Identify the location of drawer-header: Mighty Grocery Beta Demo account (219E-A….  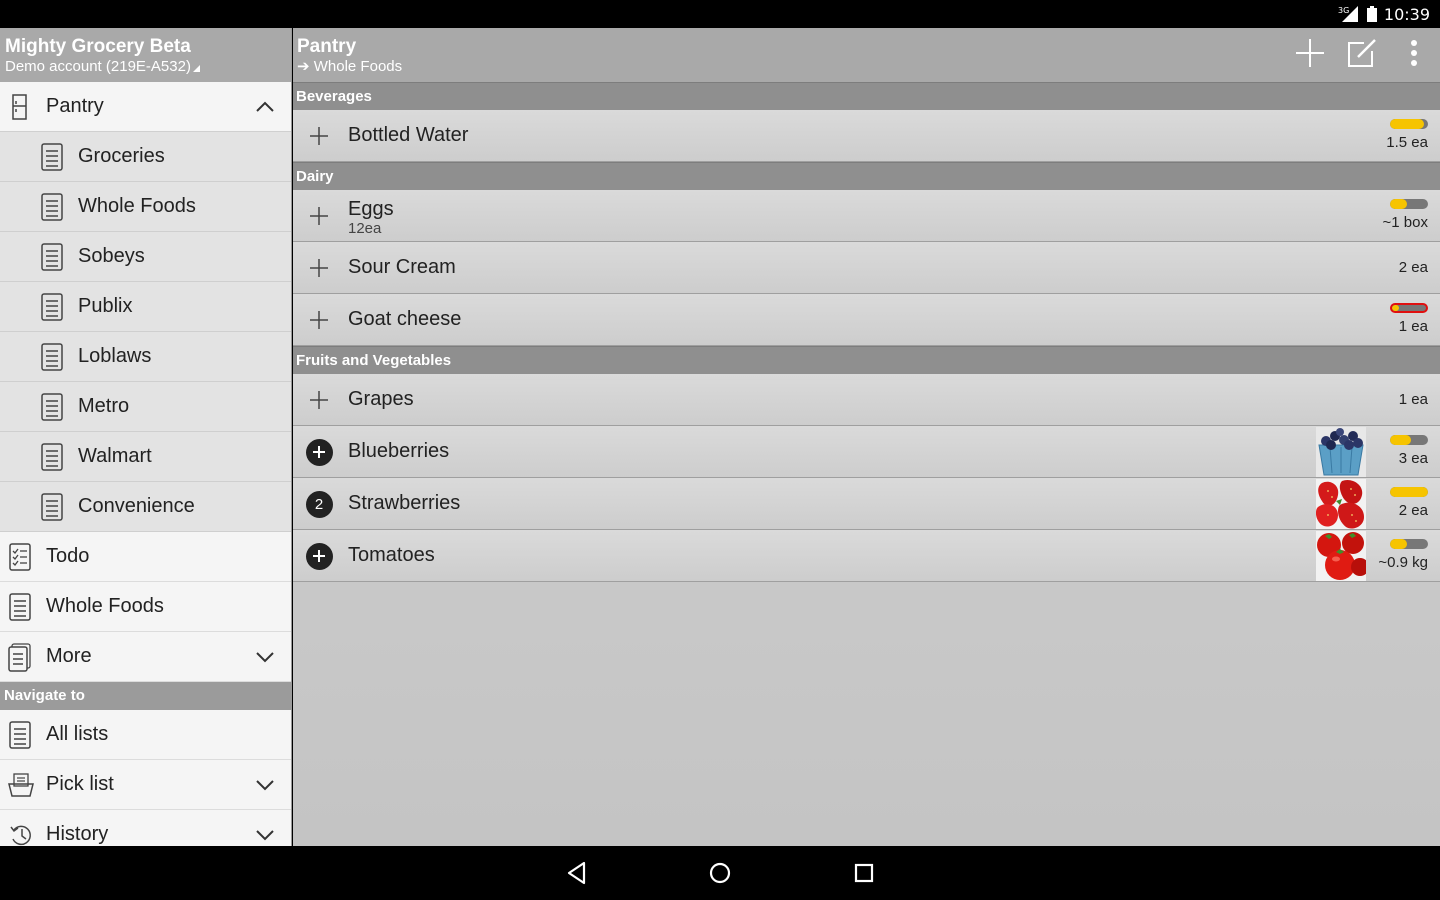
(145, 55).